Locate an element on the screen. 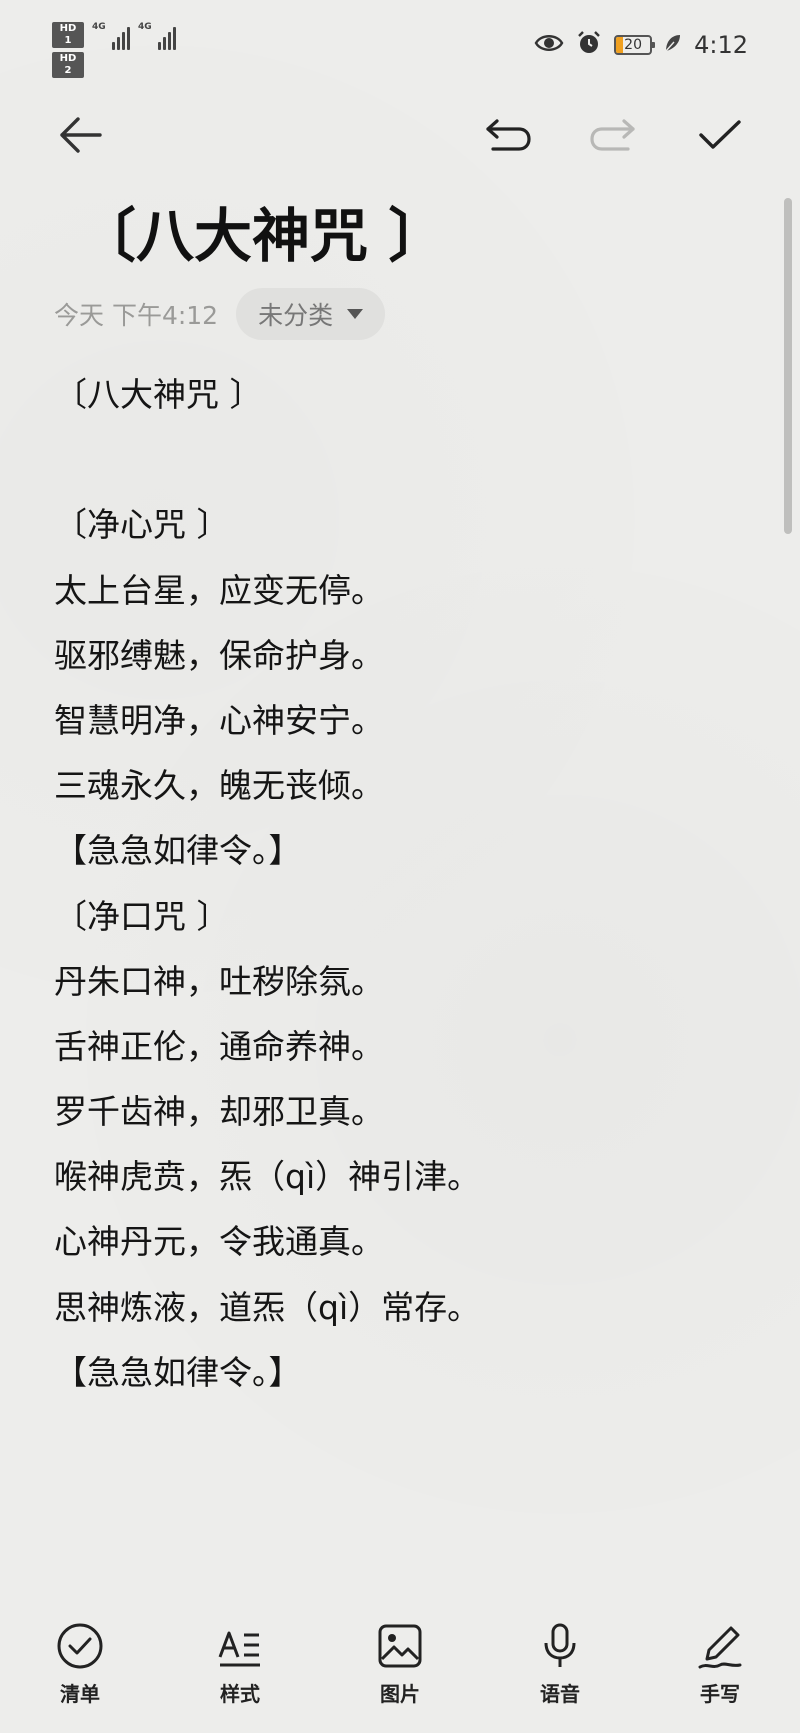  handwriting-label: 手写 is located at coordinates (720, 1694).